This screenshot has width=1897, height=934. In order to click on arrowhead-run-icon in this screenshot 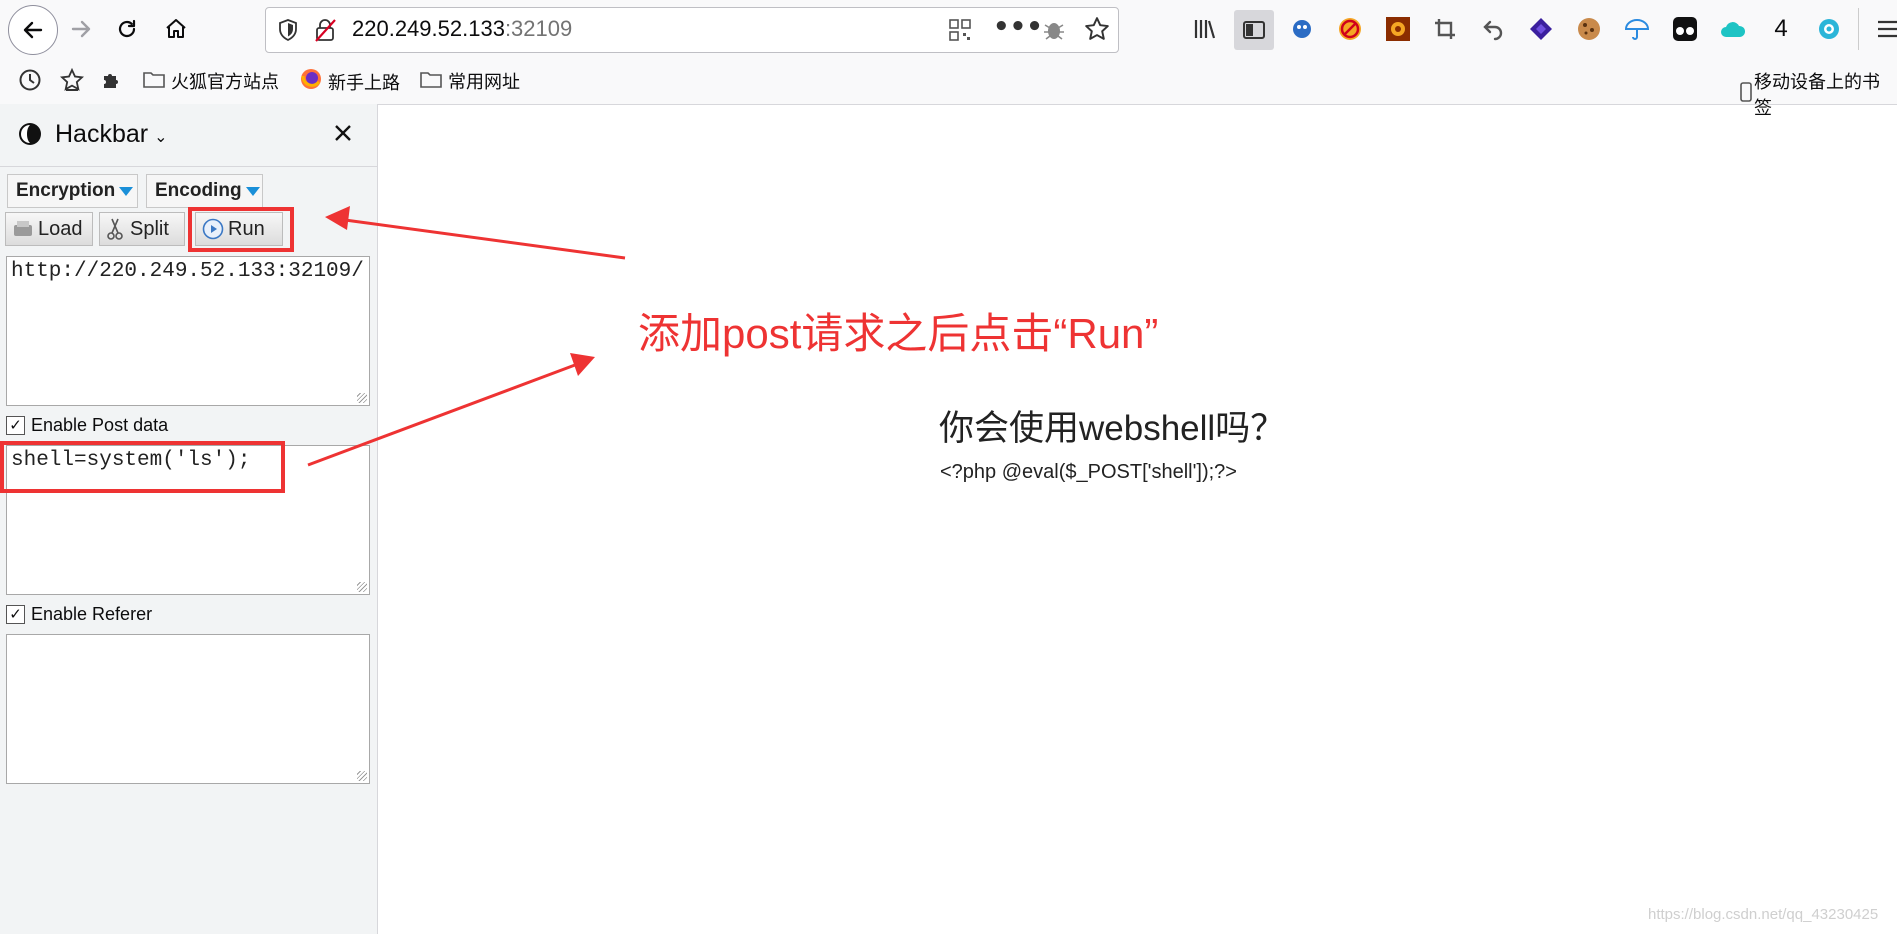, I will do `click(337, 218)`.